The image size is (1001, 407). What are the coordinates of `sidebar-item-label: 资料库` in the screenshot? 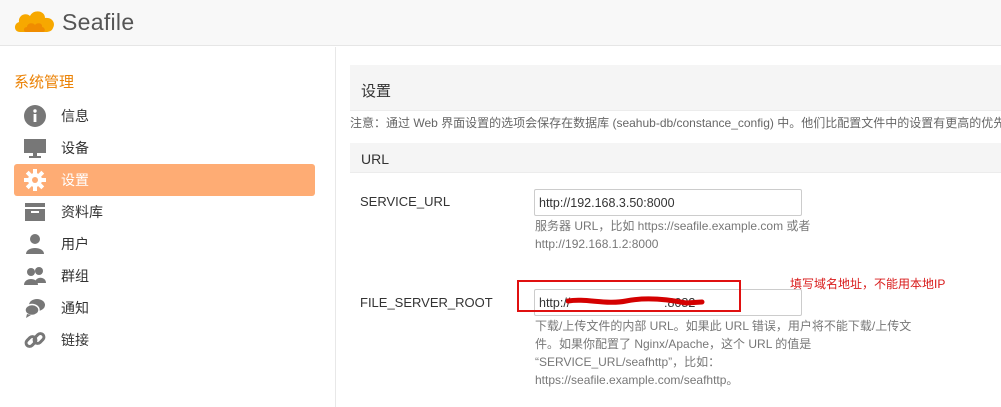 It's located at (82, 212).